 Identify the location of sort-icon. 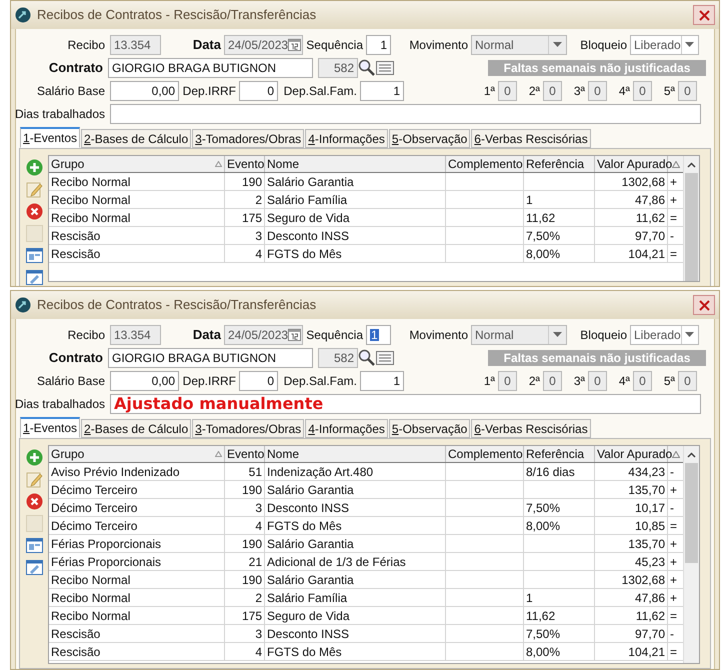
(676, 454).